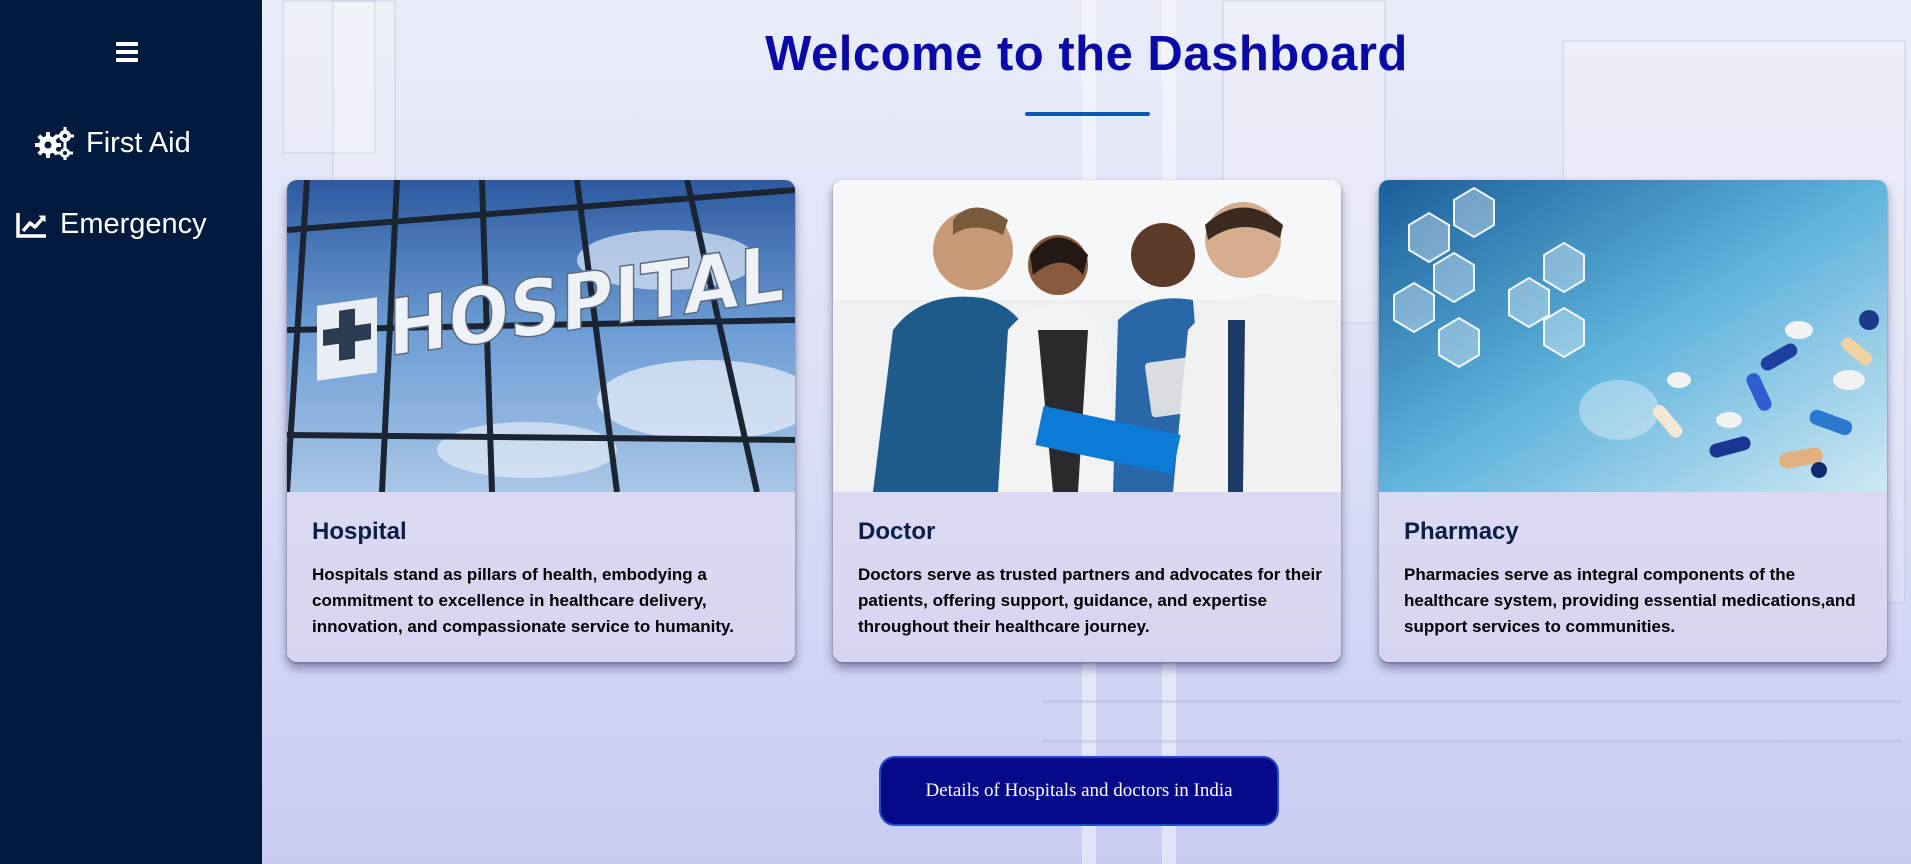 Image resolution: width=1911 pixels, height=864 pixels. What do you see at coordinates (138, 142) in the screenshot?
I see `sidebar-item-label: First Aid` at bounding box center [138, 142].